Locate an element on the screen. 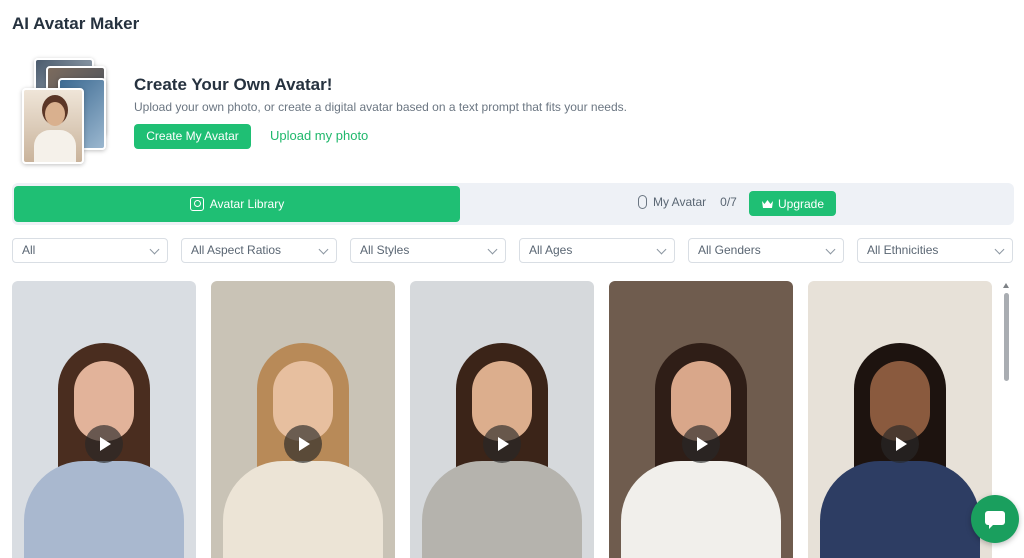 Image resolution: width=1024 pixels, height=558 pixels. chat-button is located at coordinates (995, 519).